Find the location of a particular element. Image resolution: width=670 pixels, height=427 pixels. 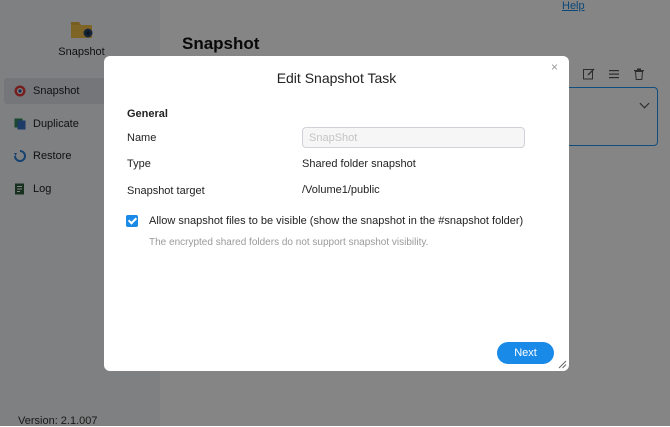

name-label: Name is located at coordinates (142, 138).